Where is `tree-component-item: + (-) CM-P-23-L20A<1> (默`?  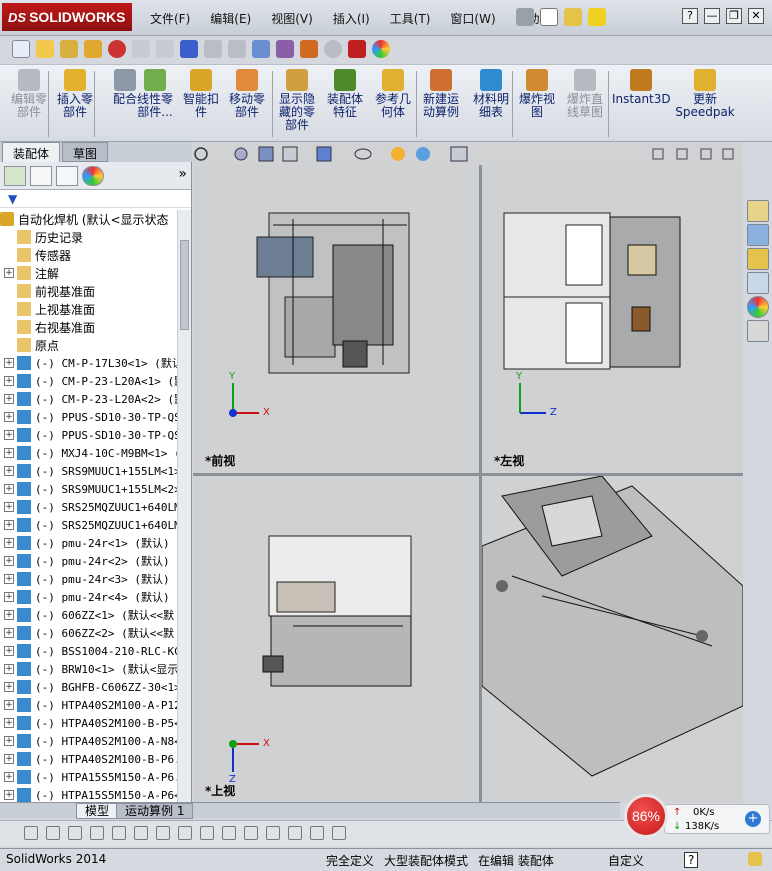 tree-component-item: + (-) CM-P-23-L20A<1> (默 is located at coordinates (89, 381).